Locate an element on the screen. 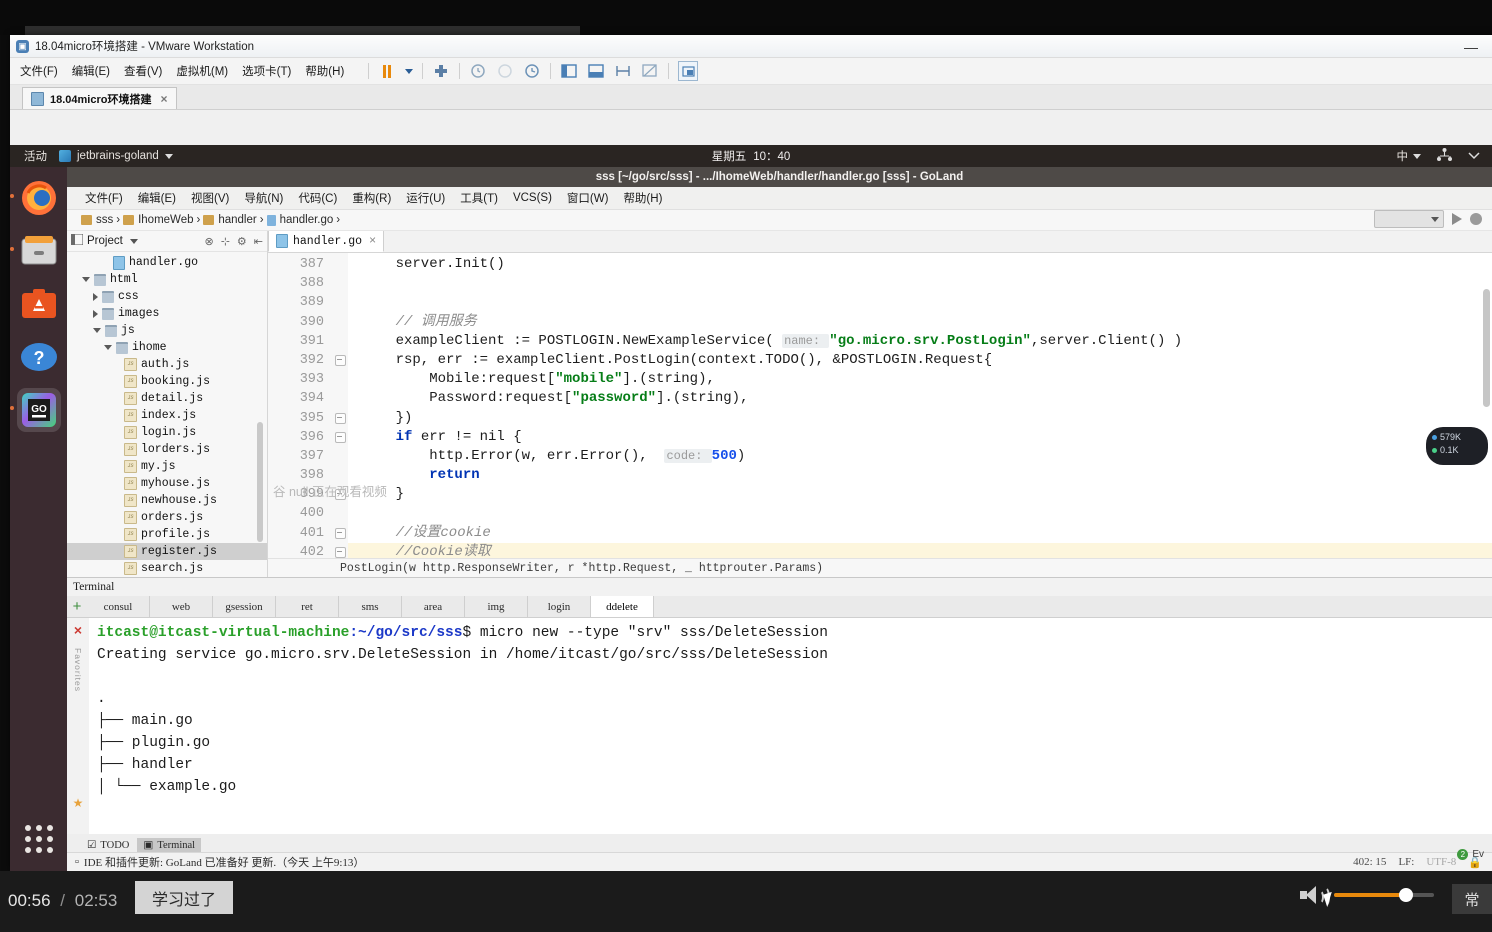  run-icon is located at coordinates (1457, 219).